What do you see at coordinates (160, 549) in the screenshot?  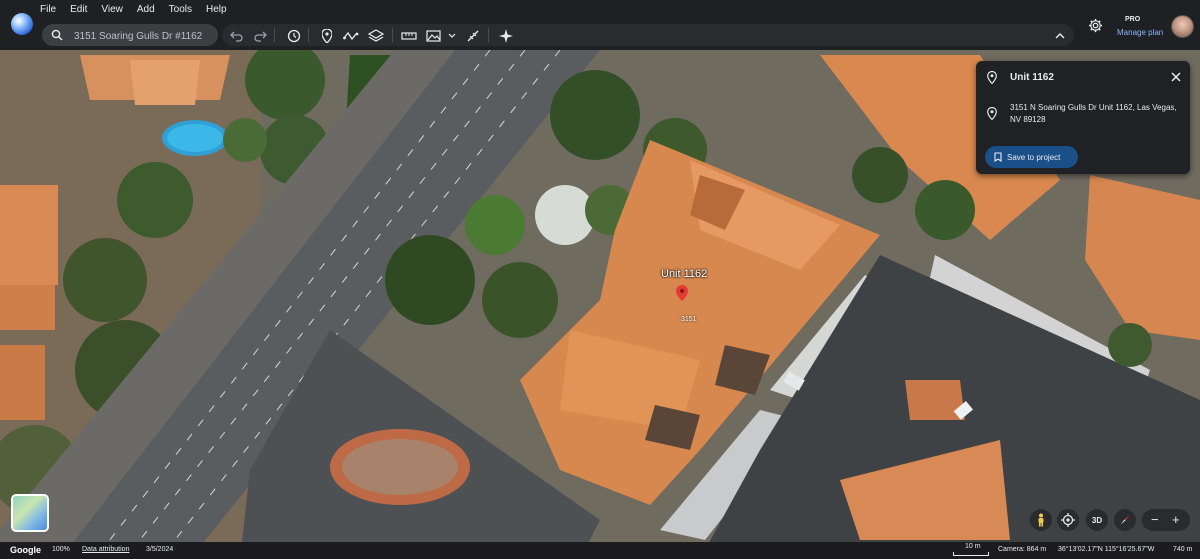 I see `imagery-date: 3/5/2024` at bounding box center [160, 549].